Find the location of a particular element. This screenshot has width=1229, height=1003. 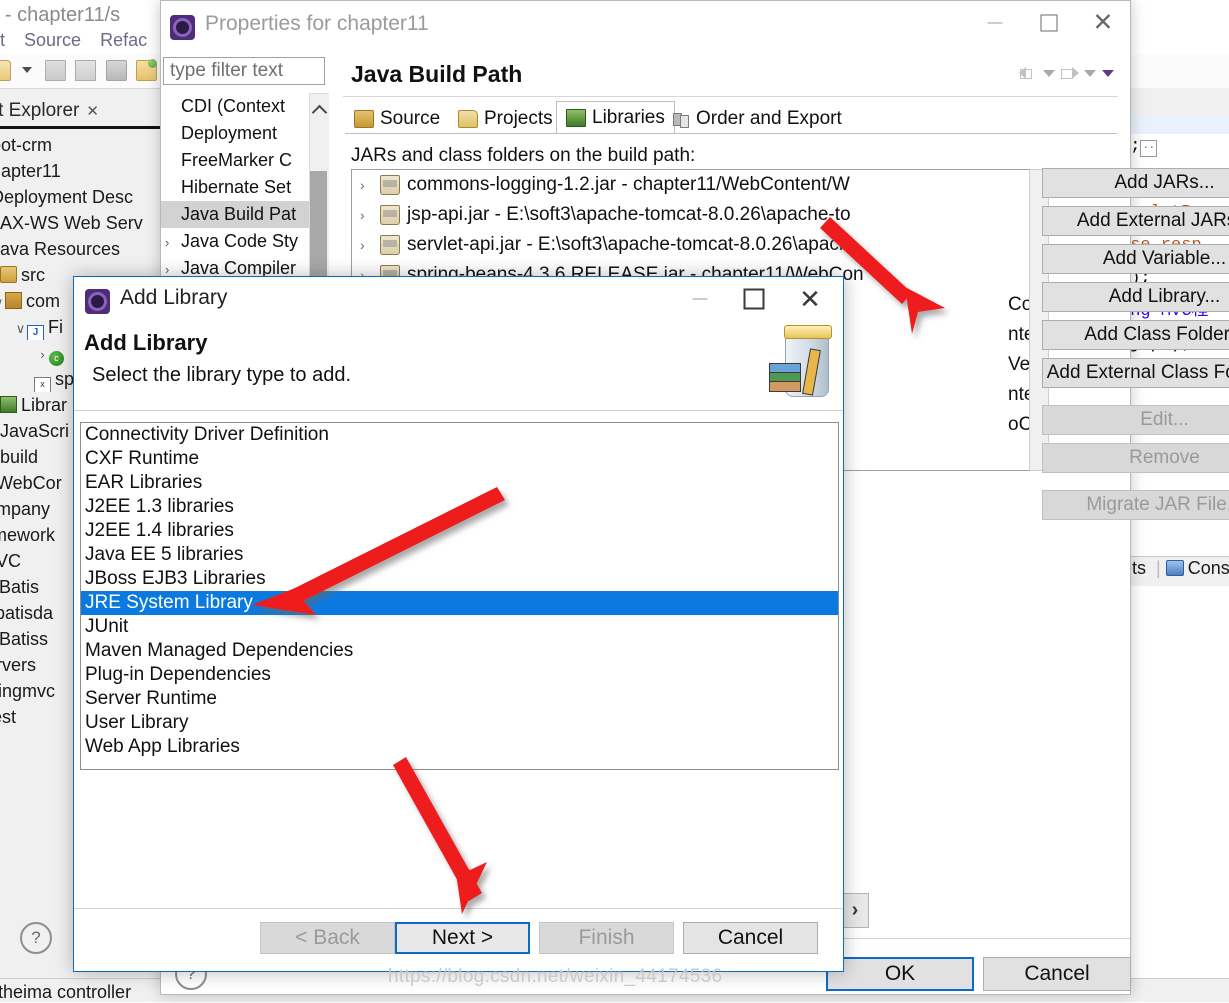

twisty-icon: › is located at coordinates (42, 354).